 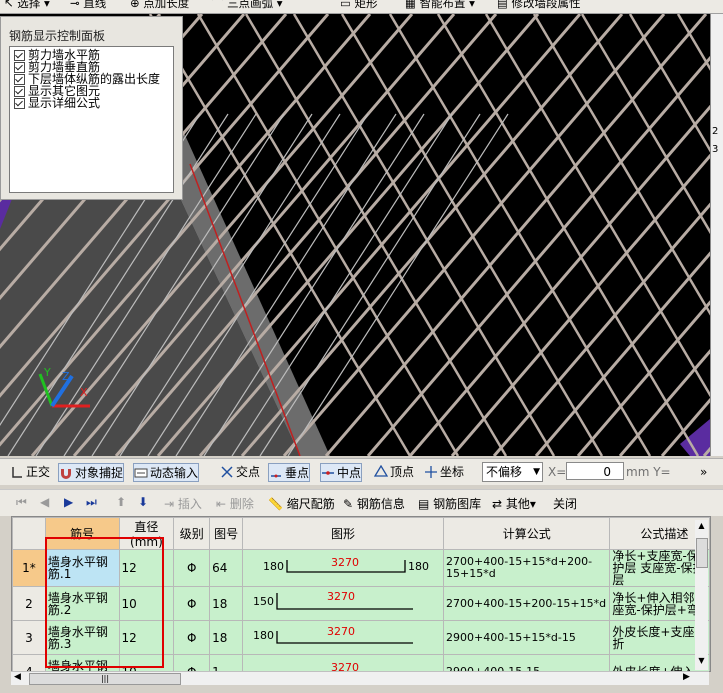 What do you see at coordinates (527, 603) in the screenshot?
I see `formula-cell: 2700+400-15+200-15+15*d` at bounding box center [527, 603].